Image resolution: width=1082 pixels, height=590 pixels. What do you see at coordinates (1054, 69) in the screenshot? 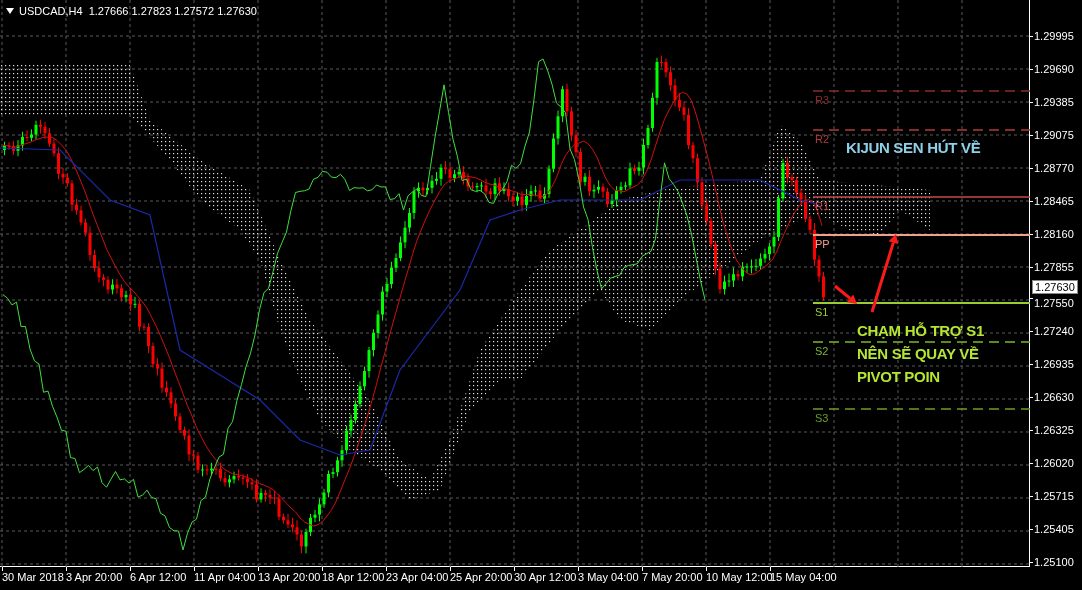
I see `price-label: 1.29690` at bounding box center [1054, 69].